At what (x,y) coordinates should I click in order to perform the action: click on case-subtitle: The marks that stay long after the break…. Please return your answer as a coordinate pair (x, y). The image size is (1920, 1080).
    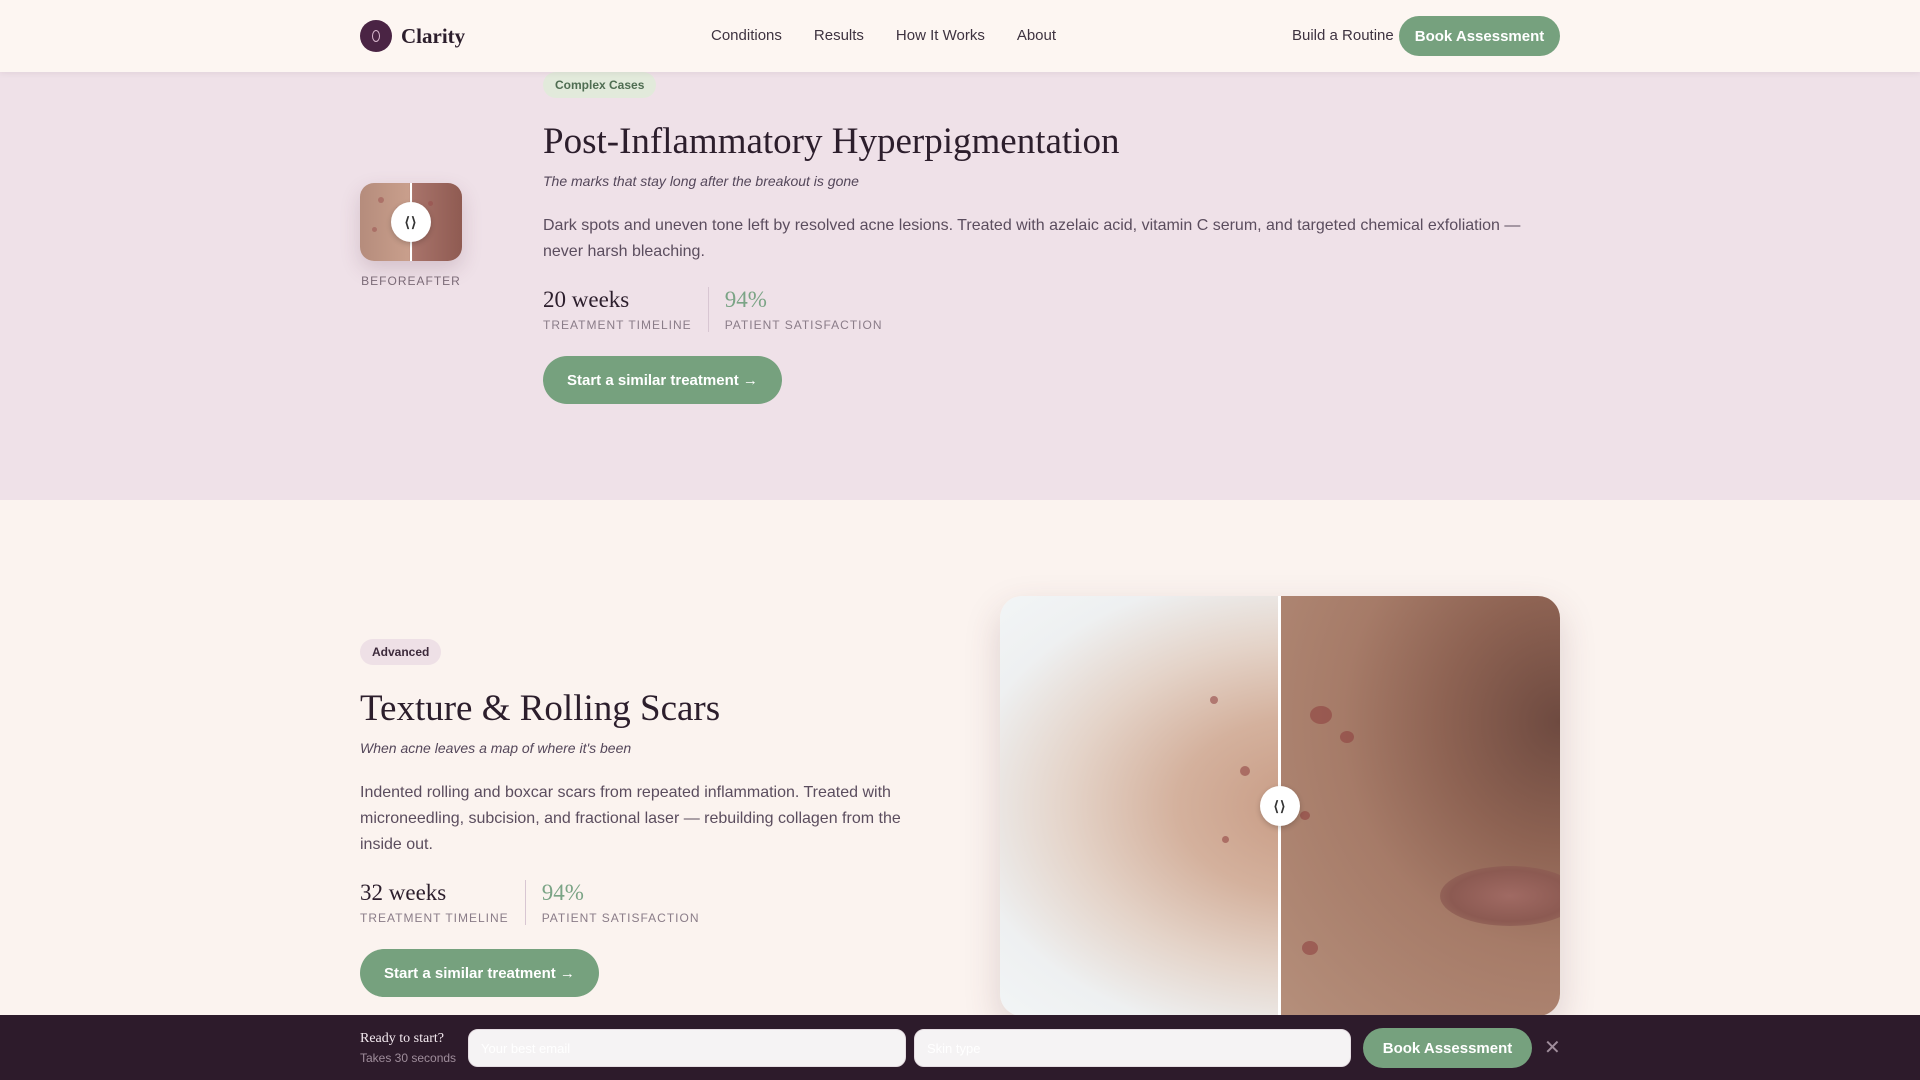
    Looking at the image, I should click on (701, 181).